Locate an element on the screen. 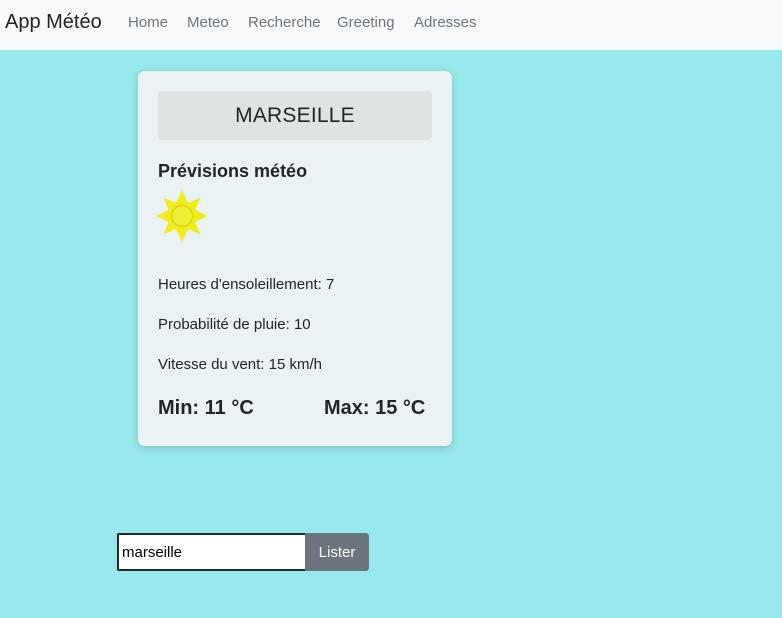 The width and height of the screenshot is (782, 618). brand-link: App Météo is located at coordinates (53, 22).